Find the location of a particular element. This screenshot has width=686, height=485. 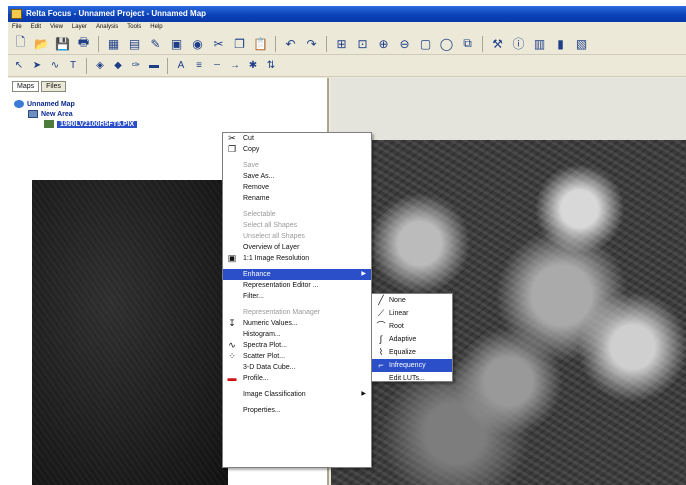

enhance-item-linear: ⟋ Linear is located at coordinates (412, 313).